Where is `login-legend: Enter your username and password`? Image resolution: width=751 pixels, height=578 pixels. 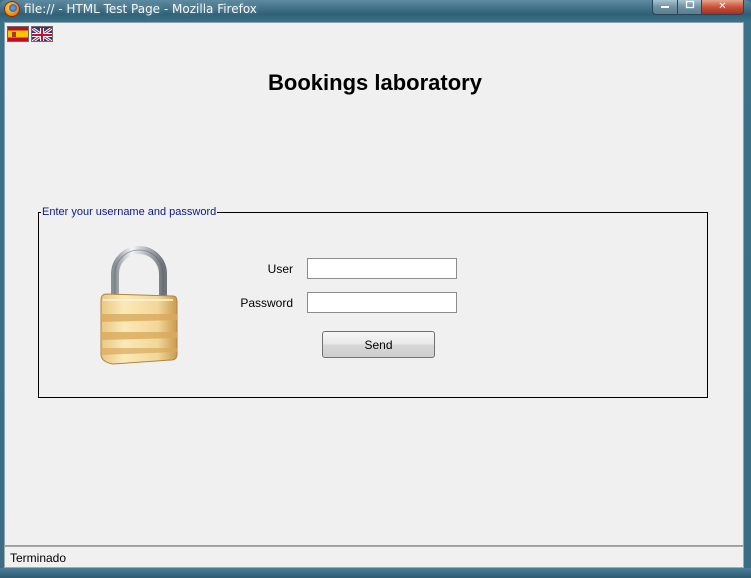
login-legend: Enter your username and password is located at coordinates (129, 212).